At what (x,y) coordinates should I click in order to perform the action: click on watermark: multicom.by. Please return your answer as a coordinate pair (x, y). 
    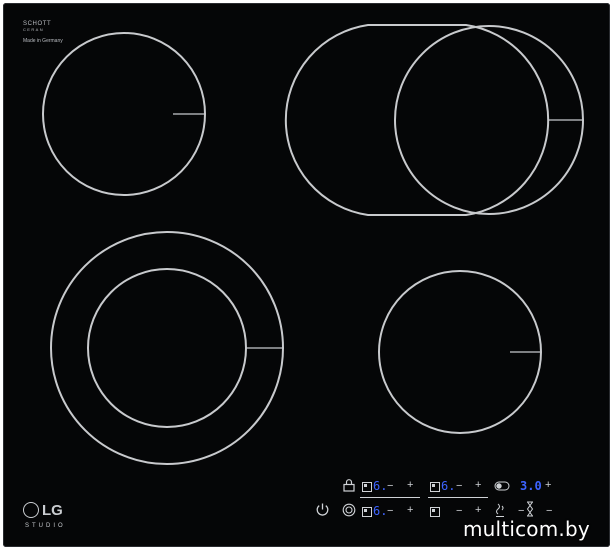
    Looking at the image, I should click on (526, 529).